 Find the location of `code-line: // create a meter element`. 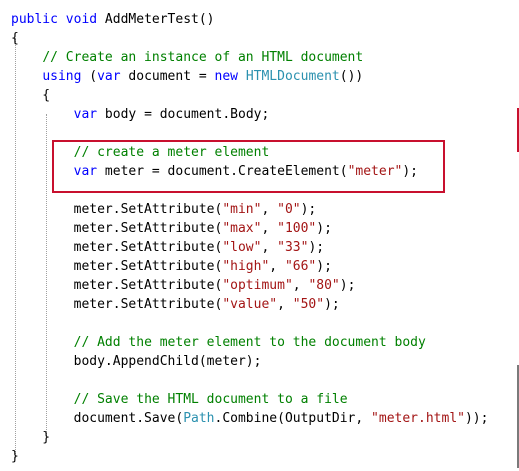

code-line: // create a meter element is located at coordinates (140, 152).